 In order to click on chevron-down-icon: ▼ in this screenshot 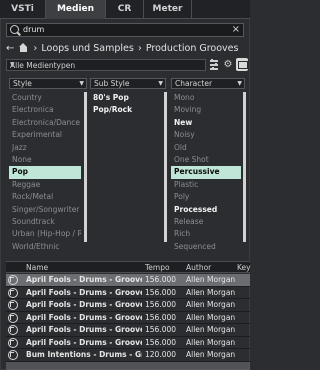, I will do `click(12, 64)`.